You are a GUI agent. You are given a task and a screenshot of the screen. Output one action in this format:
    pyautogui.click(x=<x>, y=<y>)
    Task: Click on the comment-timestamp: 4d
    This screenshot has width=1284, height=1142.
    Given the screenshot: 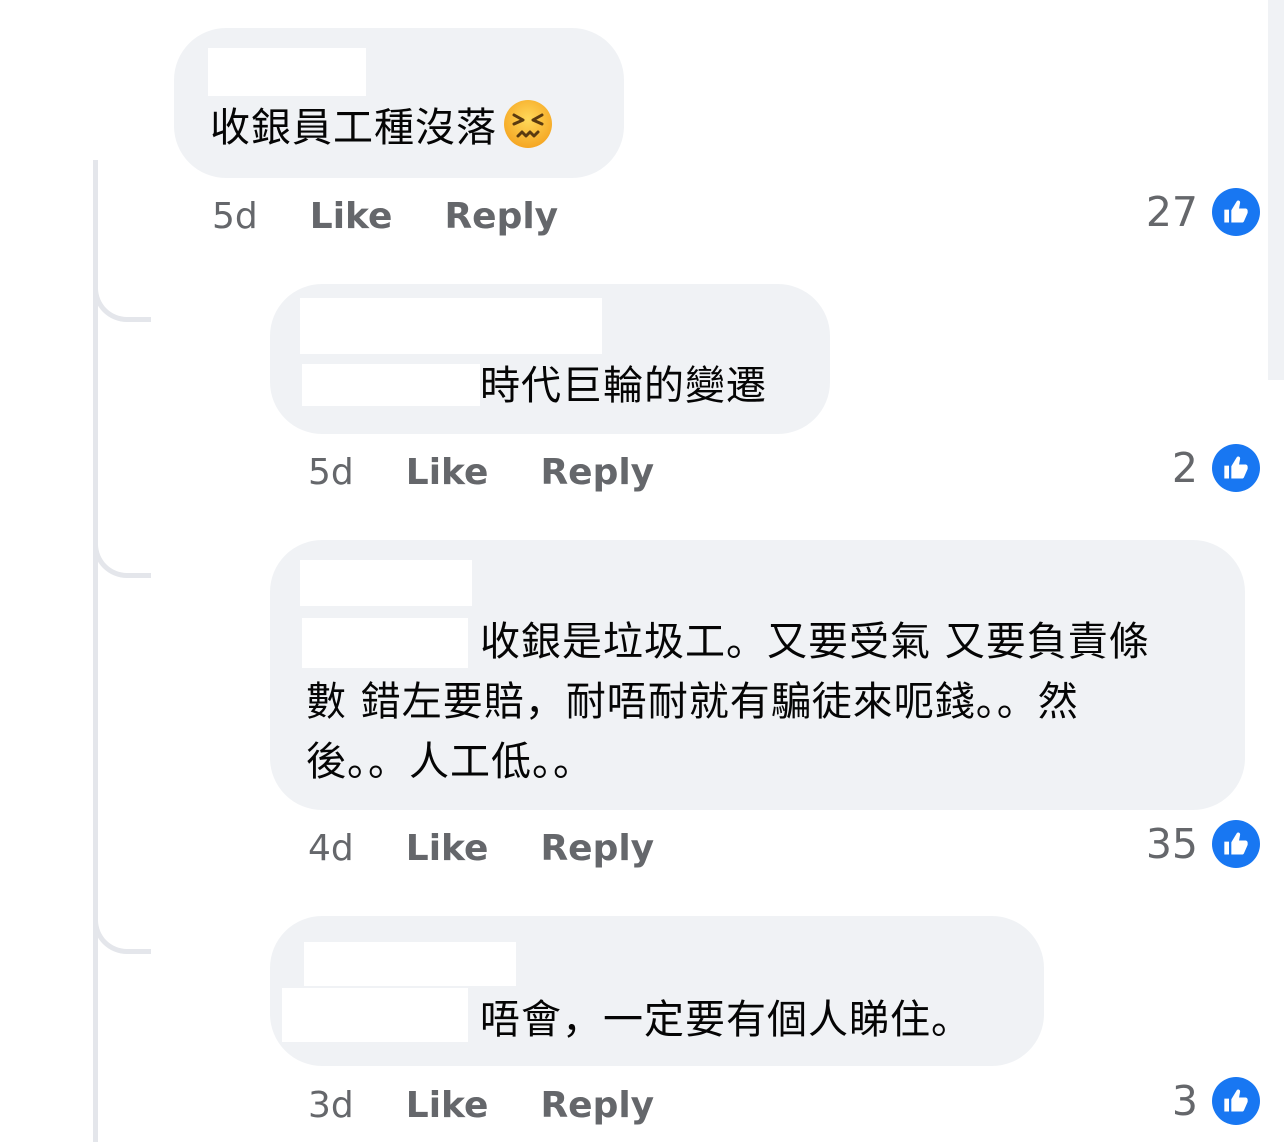 What is the action you would take?
    pyautogui.click(x=331, y=848)
    